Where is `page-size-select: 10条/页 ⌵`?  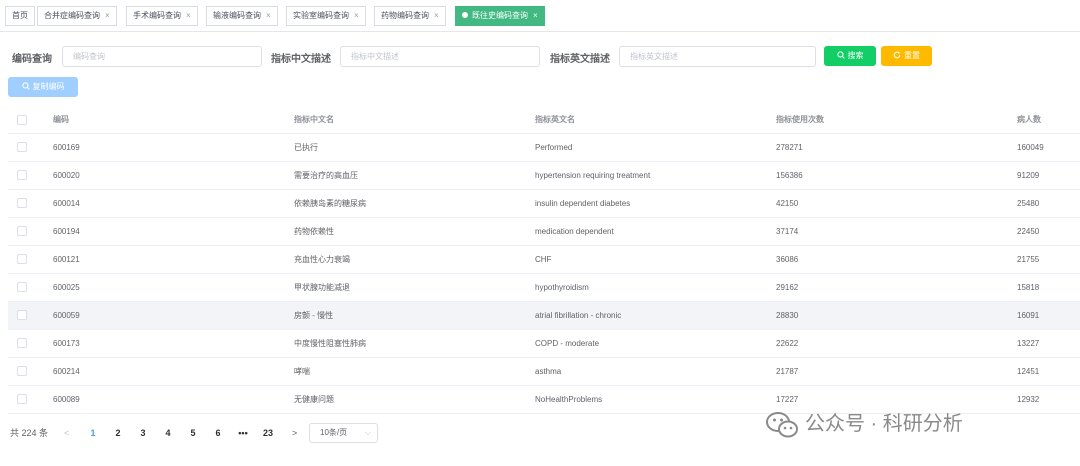
page-size-select: 10条/页 ⌵ is located at coordinates (343, 433).